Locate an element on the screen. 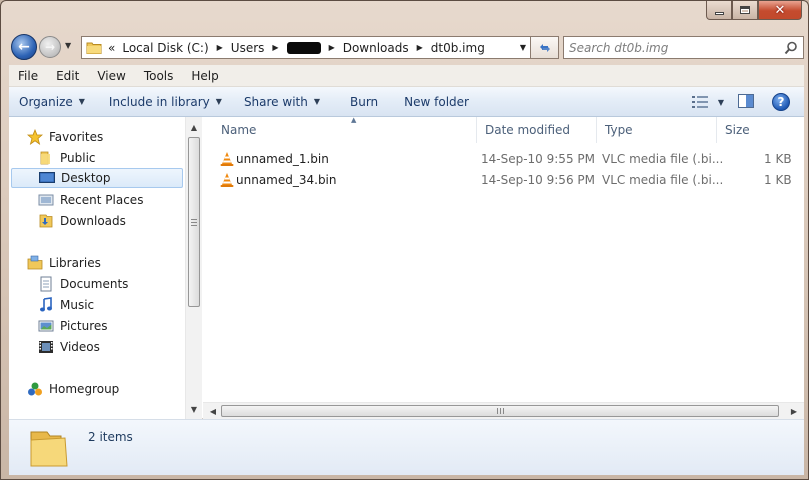  folder-icon is located at coordinates (46, 158).